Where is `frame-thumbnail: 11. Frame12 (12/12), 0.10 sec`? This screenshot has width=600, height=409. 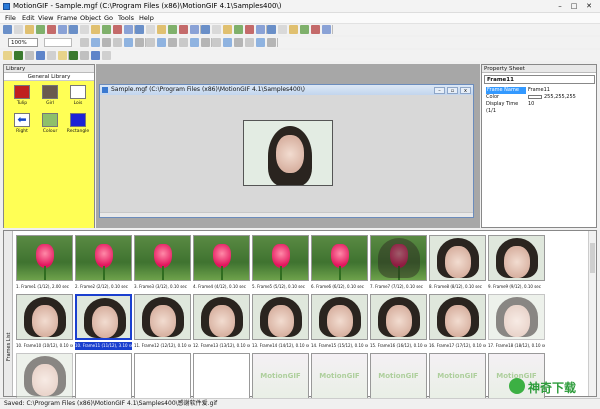
frame-thumbnail: 11. Frame12 (12/12), 0.10 sec is located at coordinates (162, 323).